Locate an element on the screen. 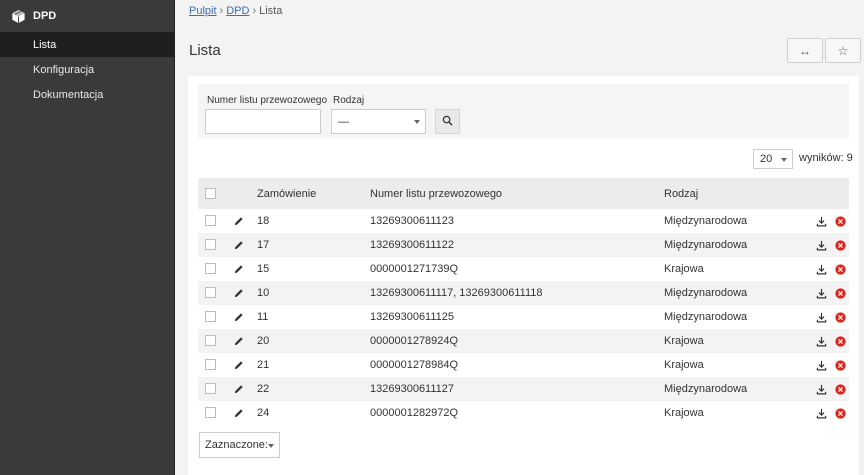  filter-number-input is located at coordinates (263, 121).